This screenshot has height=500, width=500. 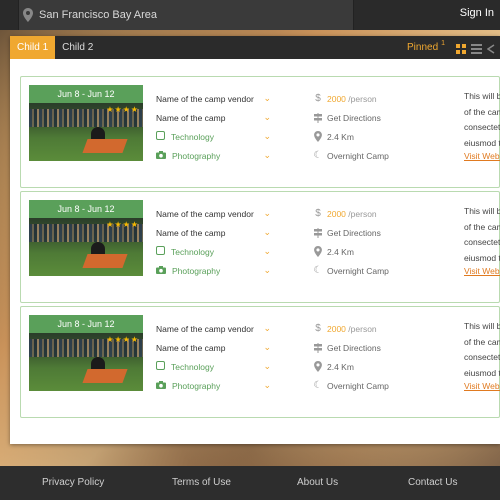 What do you see at coordinates (318, 155) in the screenshot?
I see `moon-icon: ☾` at bounding box center [318, 155].